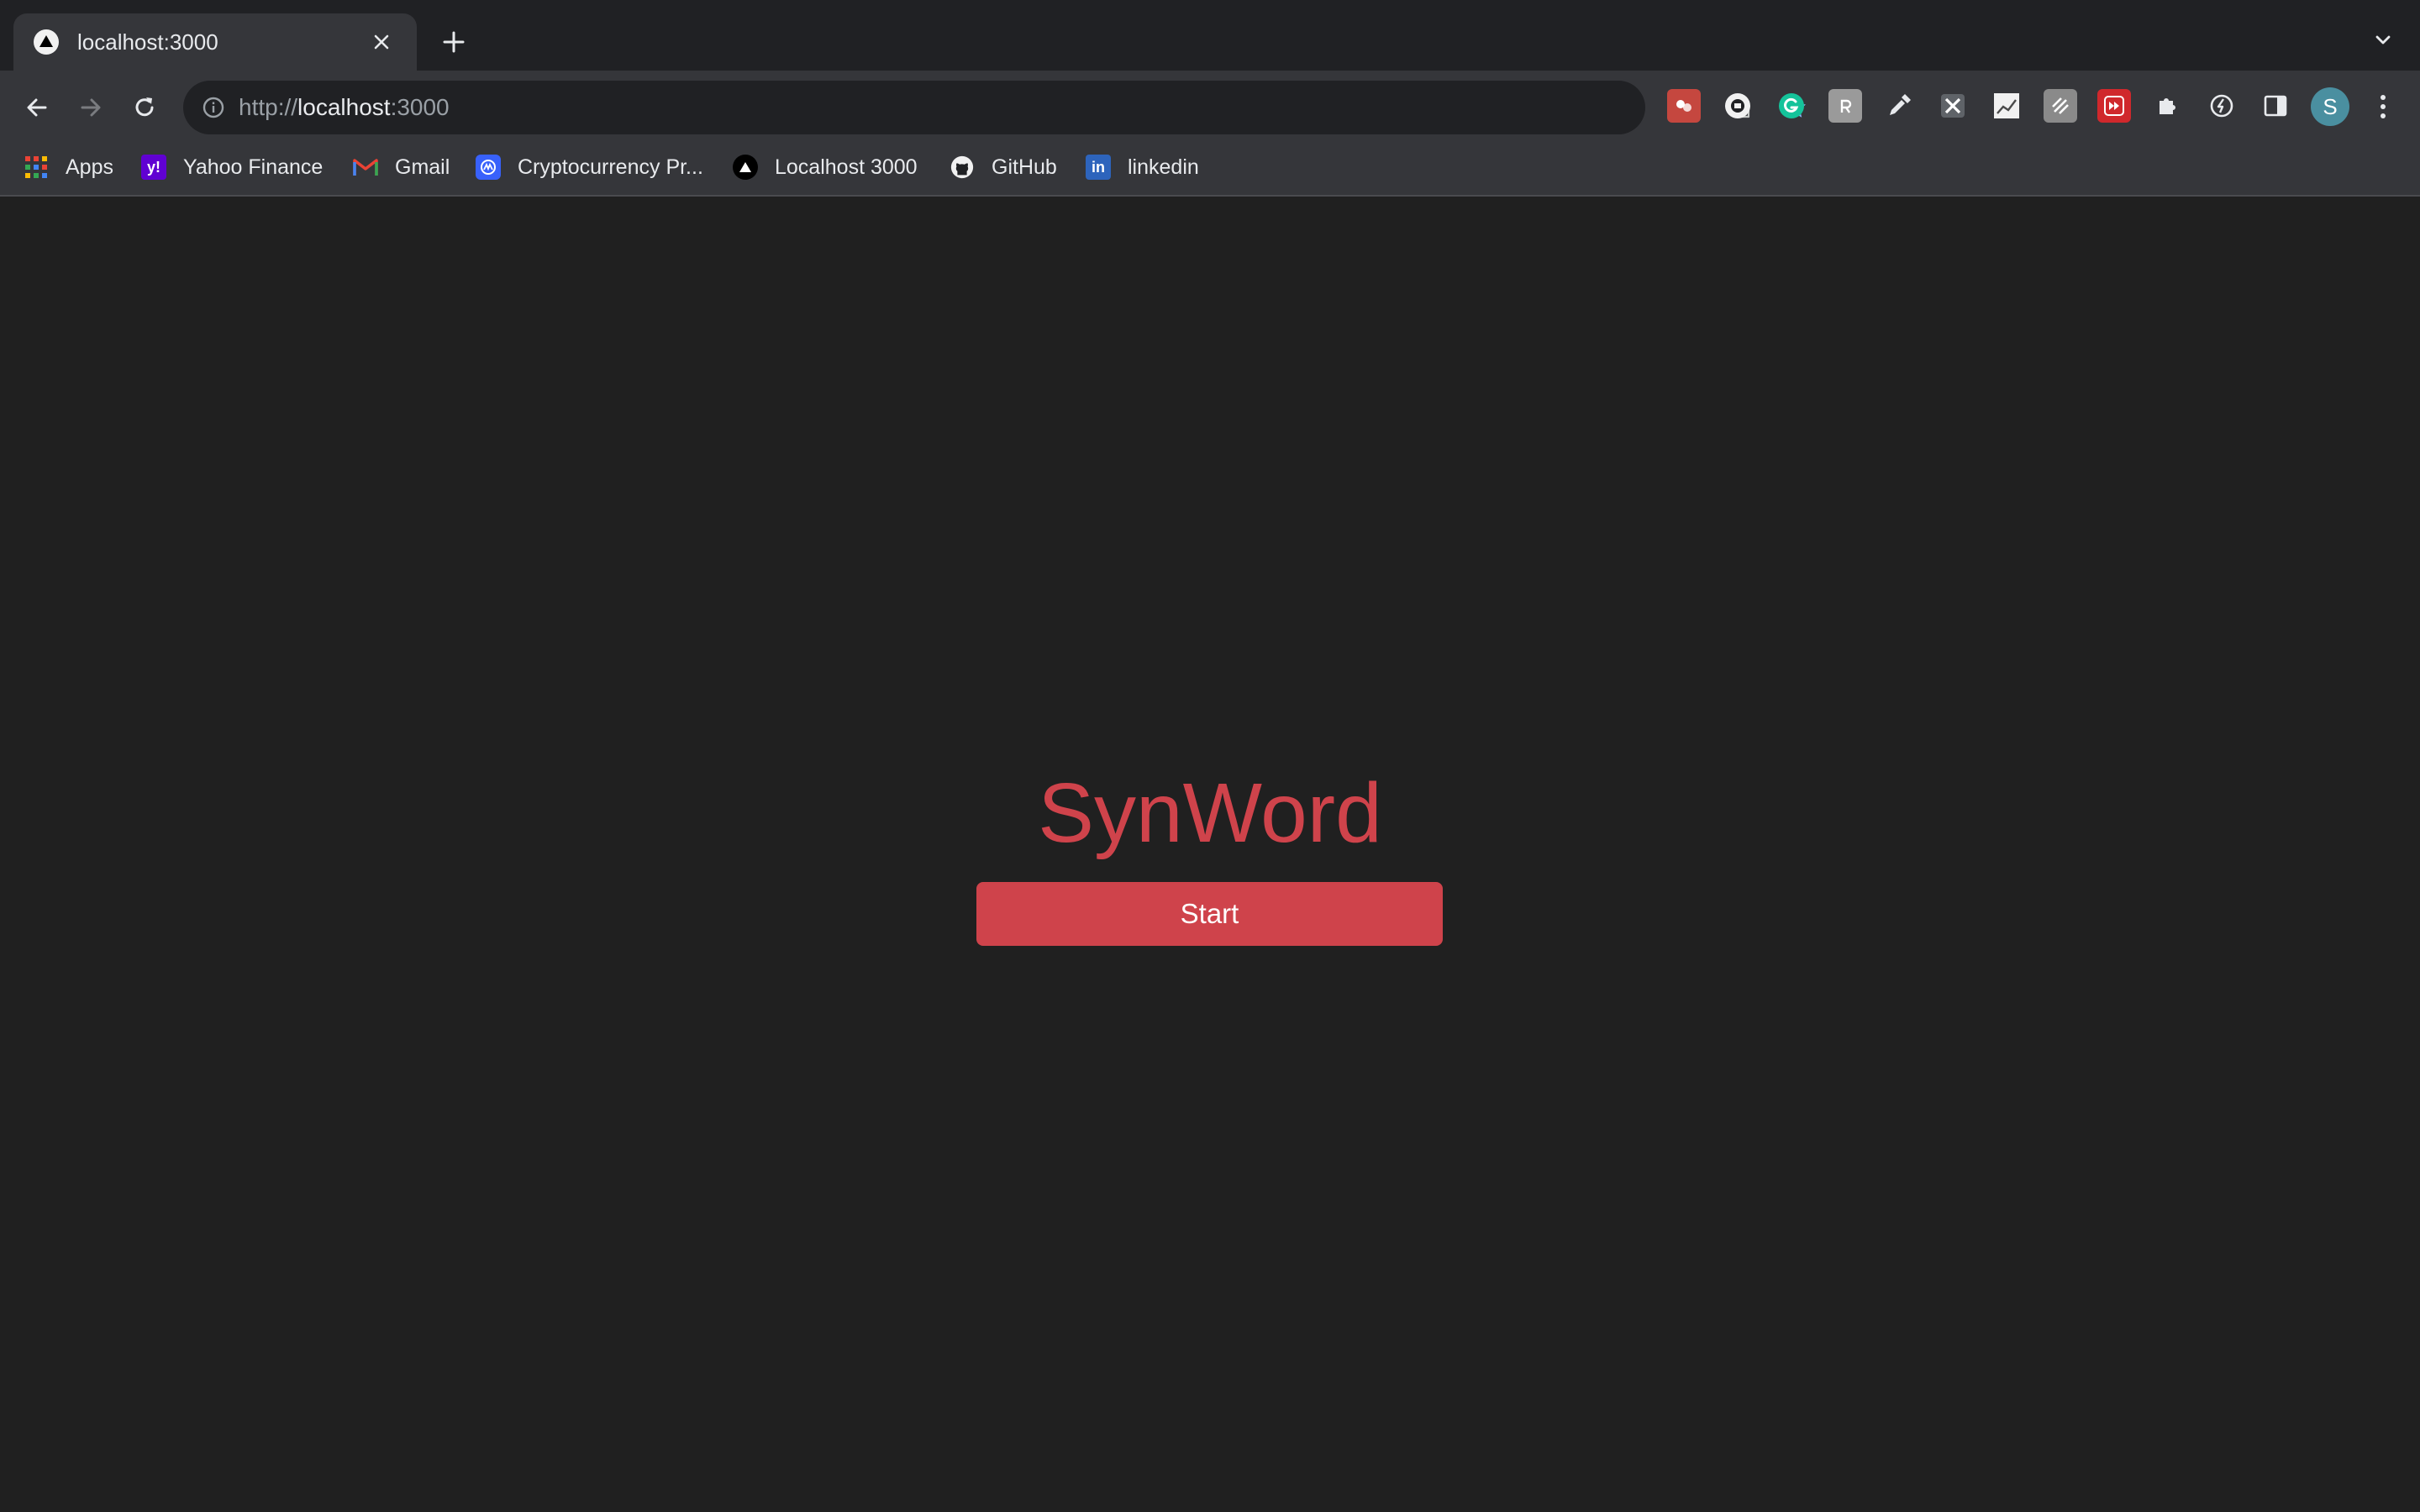  Describe the element at coordinates (153, 167) in the screenshot. I see `yahoo-icon: y!` at that location.